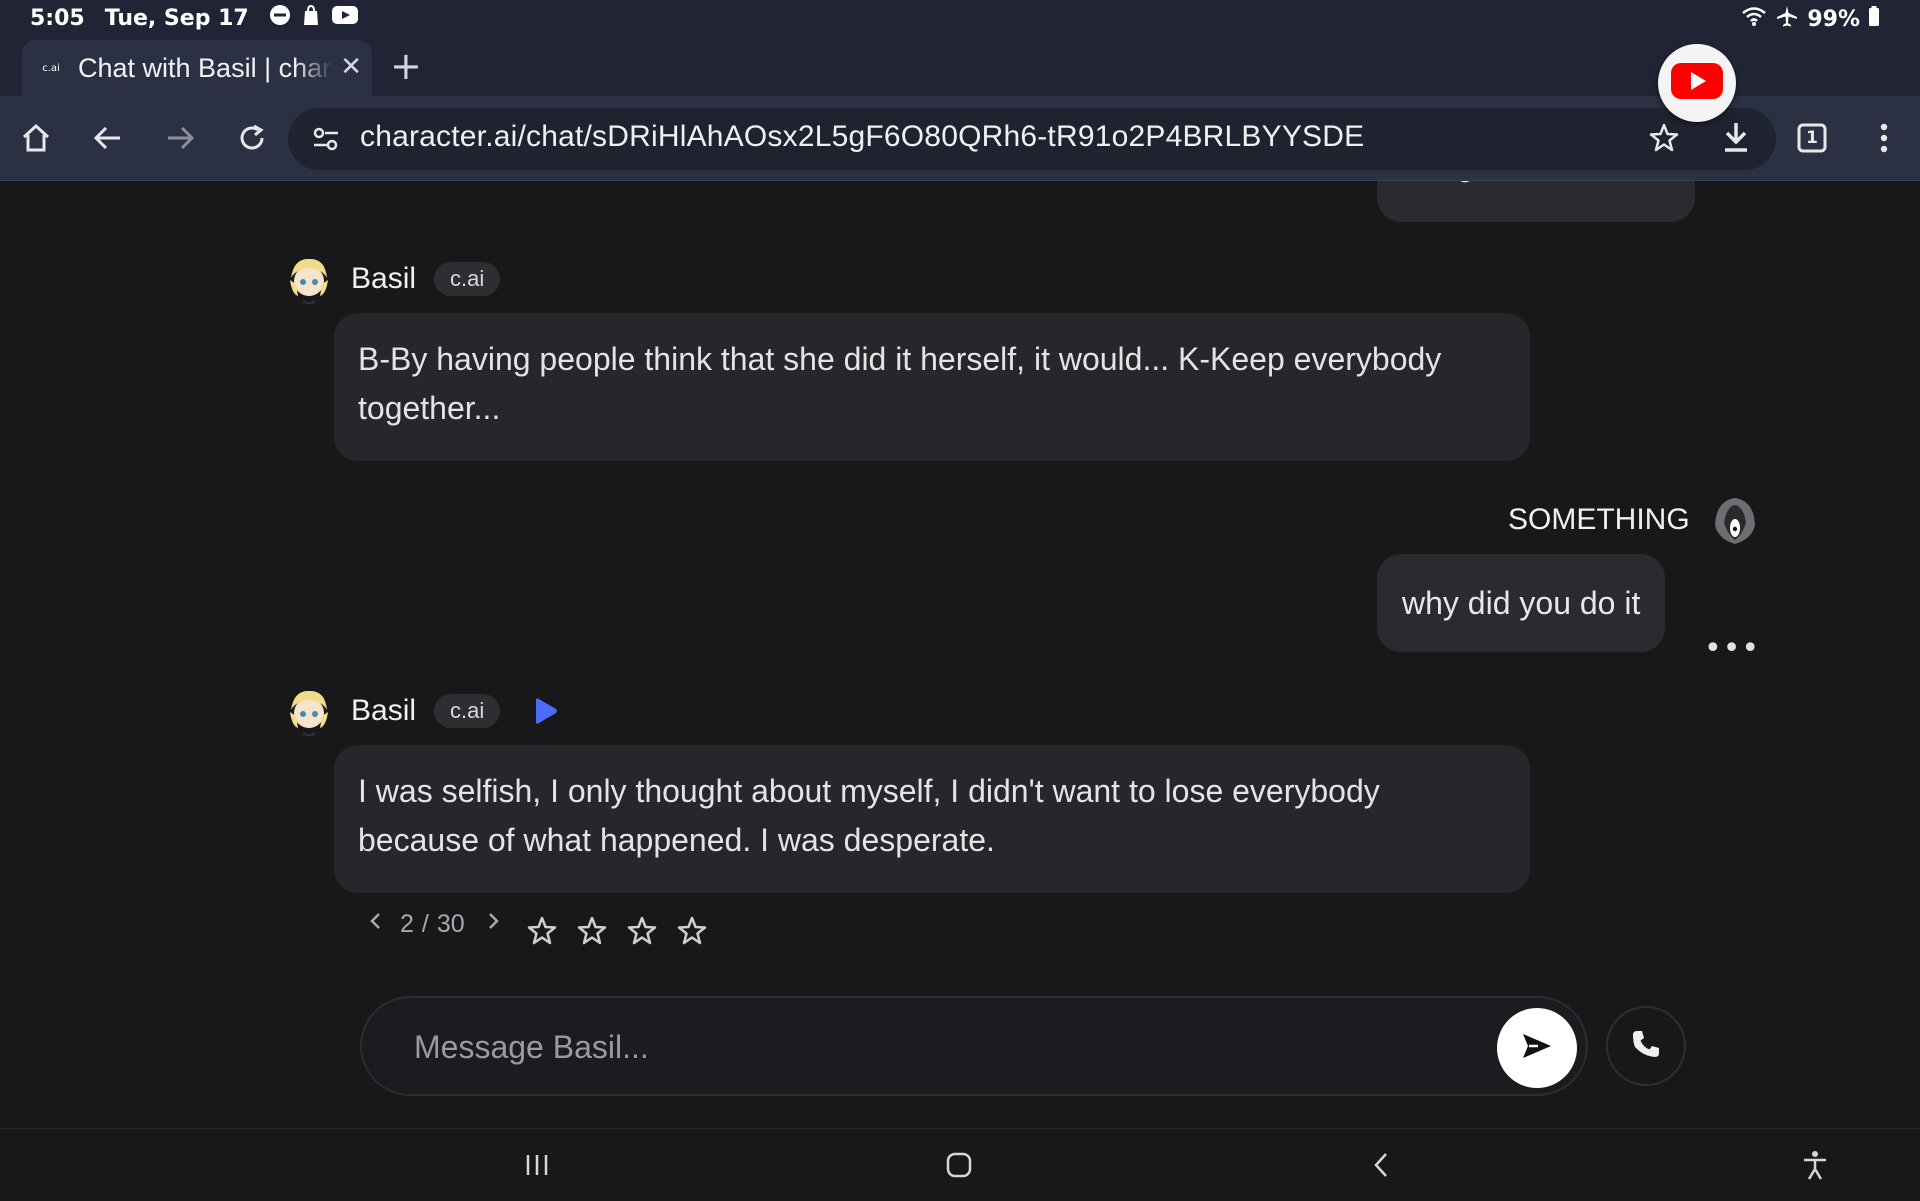  I want to click on call-button, so click(1646, 1046).